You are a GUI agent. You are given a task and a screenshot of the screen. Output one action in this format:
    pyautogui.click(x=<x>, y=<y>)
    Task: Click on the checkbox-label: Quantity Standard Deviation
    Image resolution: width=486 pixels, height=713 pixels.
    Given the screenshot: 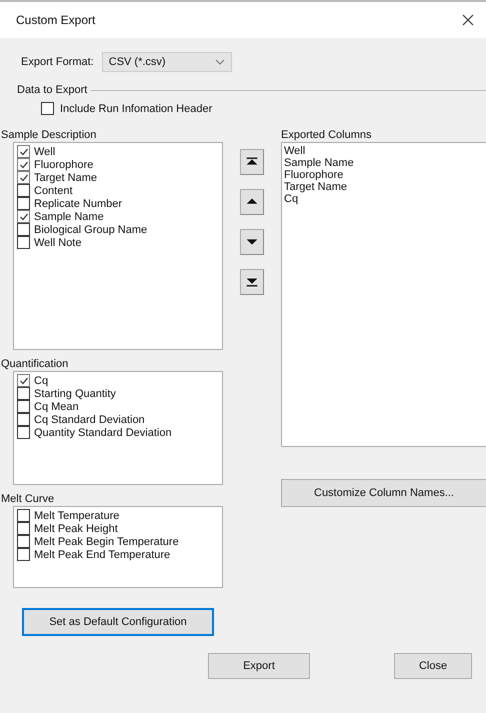 What is the action you would take?
    pyautogui.click(x=103, y=432)
    